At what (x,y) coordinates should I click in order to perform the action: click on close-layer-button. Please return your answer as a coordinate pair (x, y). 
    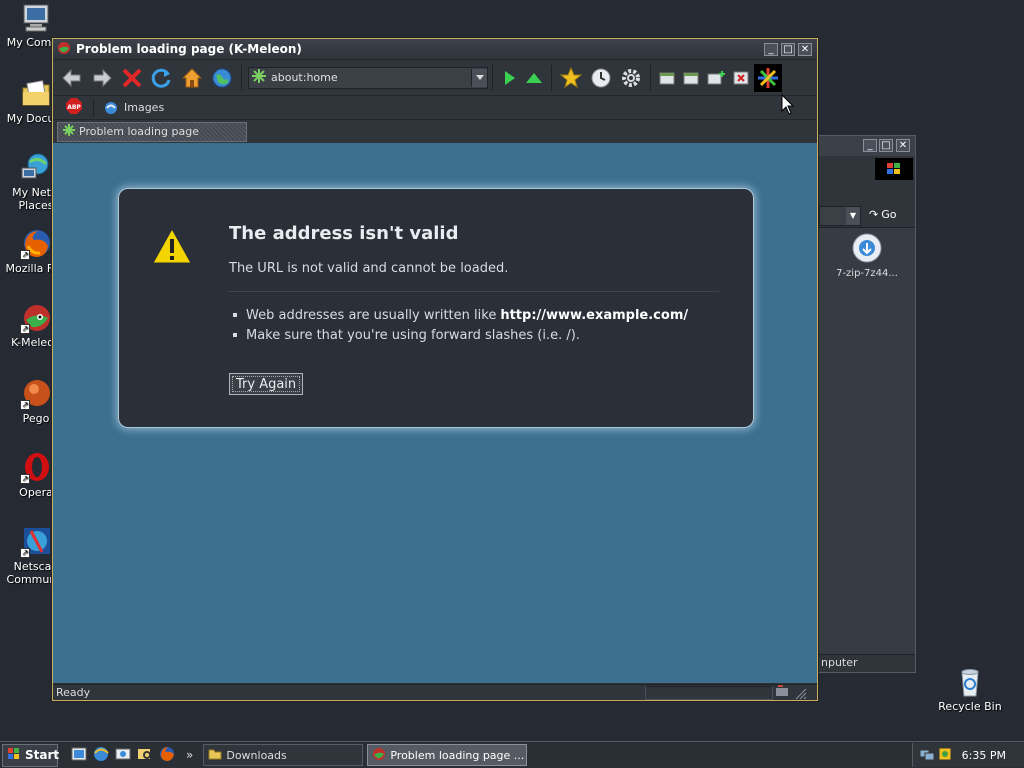
    Looking at the image, I should click on (741, 78).